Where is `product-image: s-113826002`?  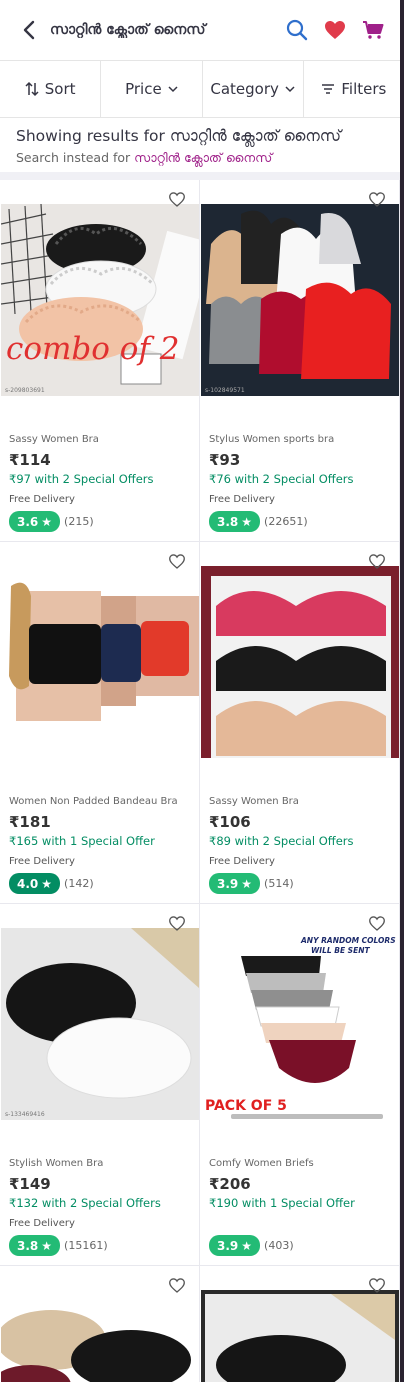 product-image: s-113826002 is located at coordinates (300, 662).